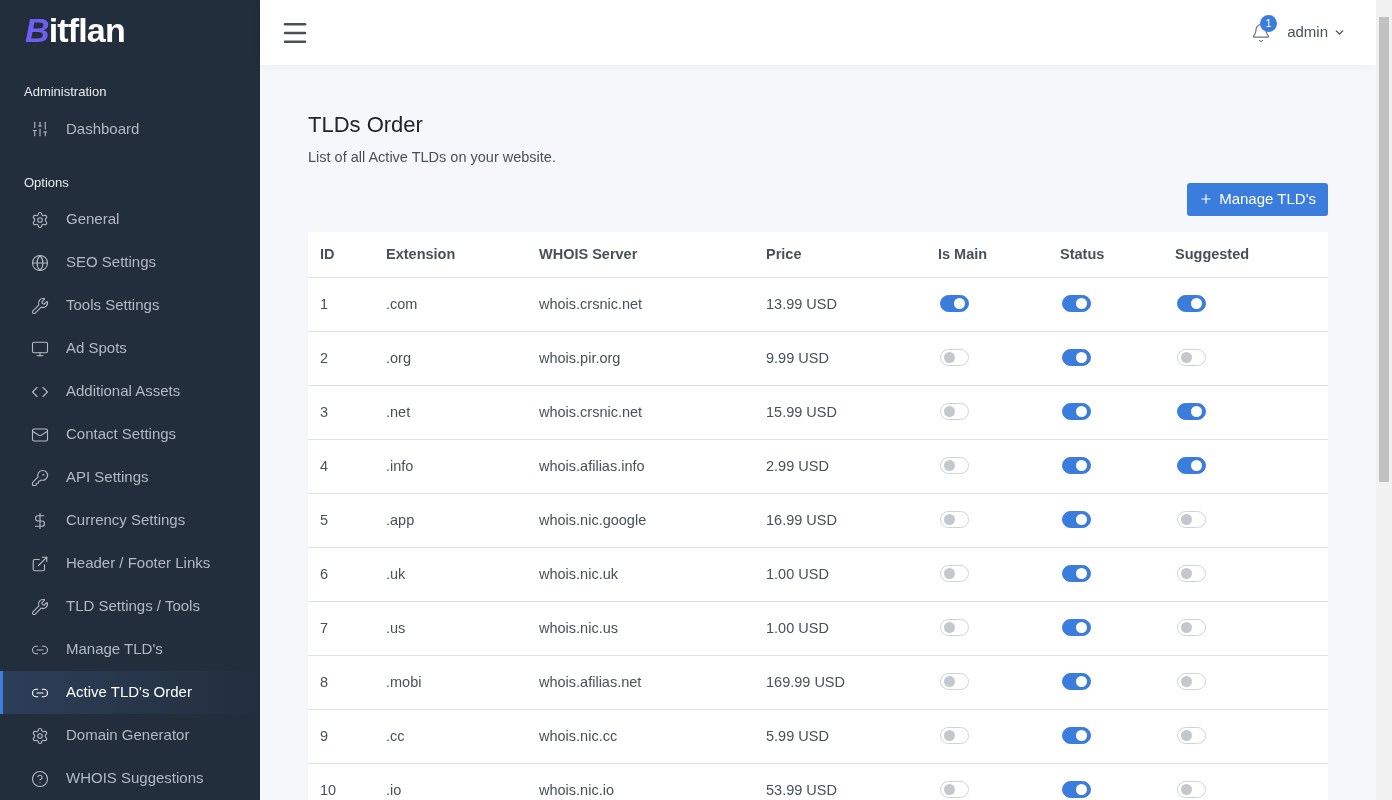  What do you see at coordinates (130, 129) in the screenshot?
I see `sidebar-item: Dashboard` at bounding box center [130, 129].